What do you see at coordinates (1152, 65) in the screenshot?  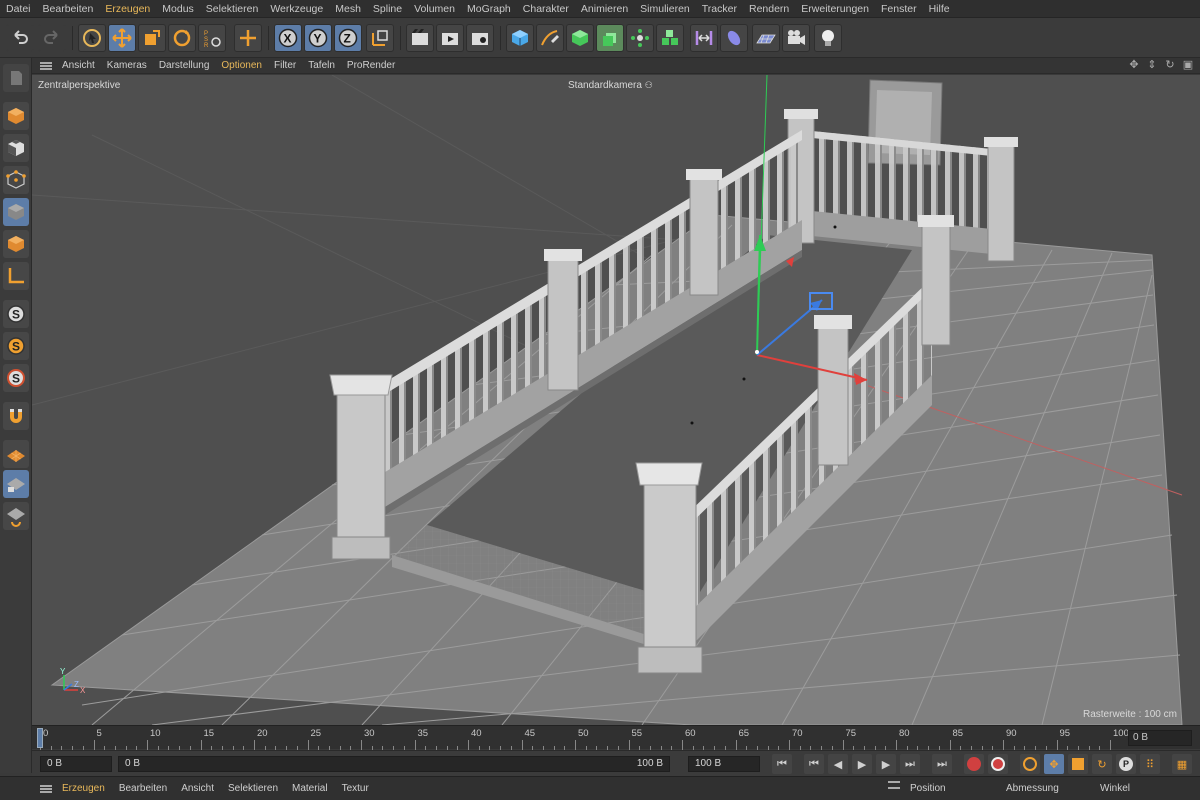 I see `zoom-icon: ⇕` at bounding box center [1152, 65].